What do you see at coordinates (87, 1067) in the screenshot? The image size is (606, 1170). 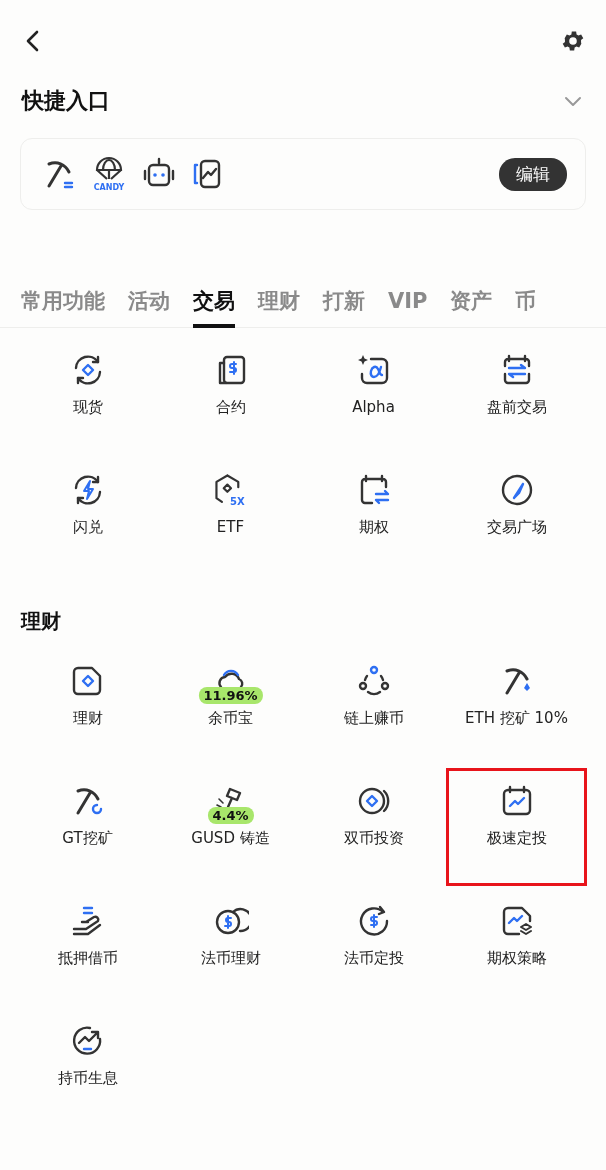 I see `feature-item: 持币生息` at bounding box center [87, 1067].